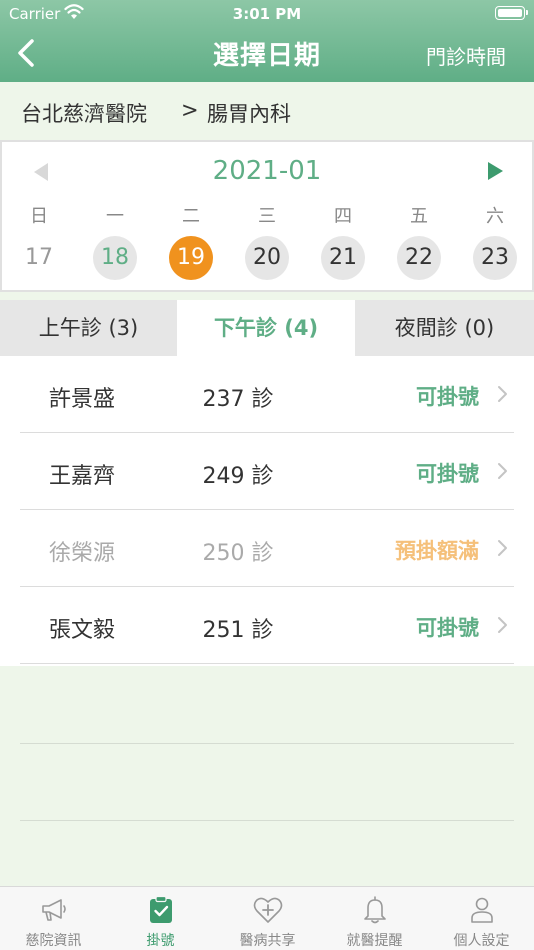 This screenshot has width=534, height=950. I want to click on breadcrumb-department: 腸胃內科, so click(249, 114).